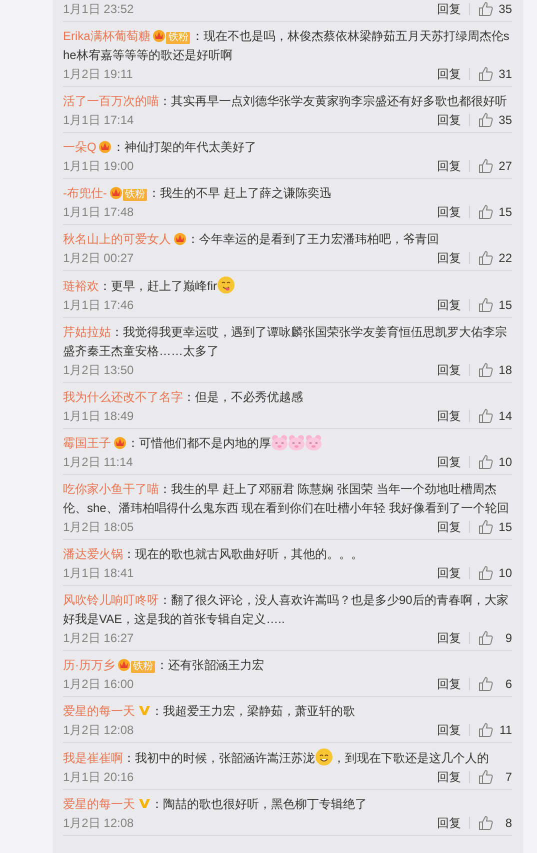 This screenshot has height=853, width=537. Describe the element at coordinates (197, 193) in the screenshot. I see `comment-text: -布兜仕- 铁粉 ：我生的不早 赶上了薛之谦陈奕迅` at that location.